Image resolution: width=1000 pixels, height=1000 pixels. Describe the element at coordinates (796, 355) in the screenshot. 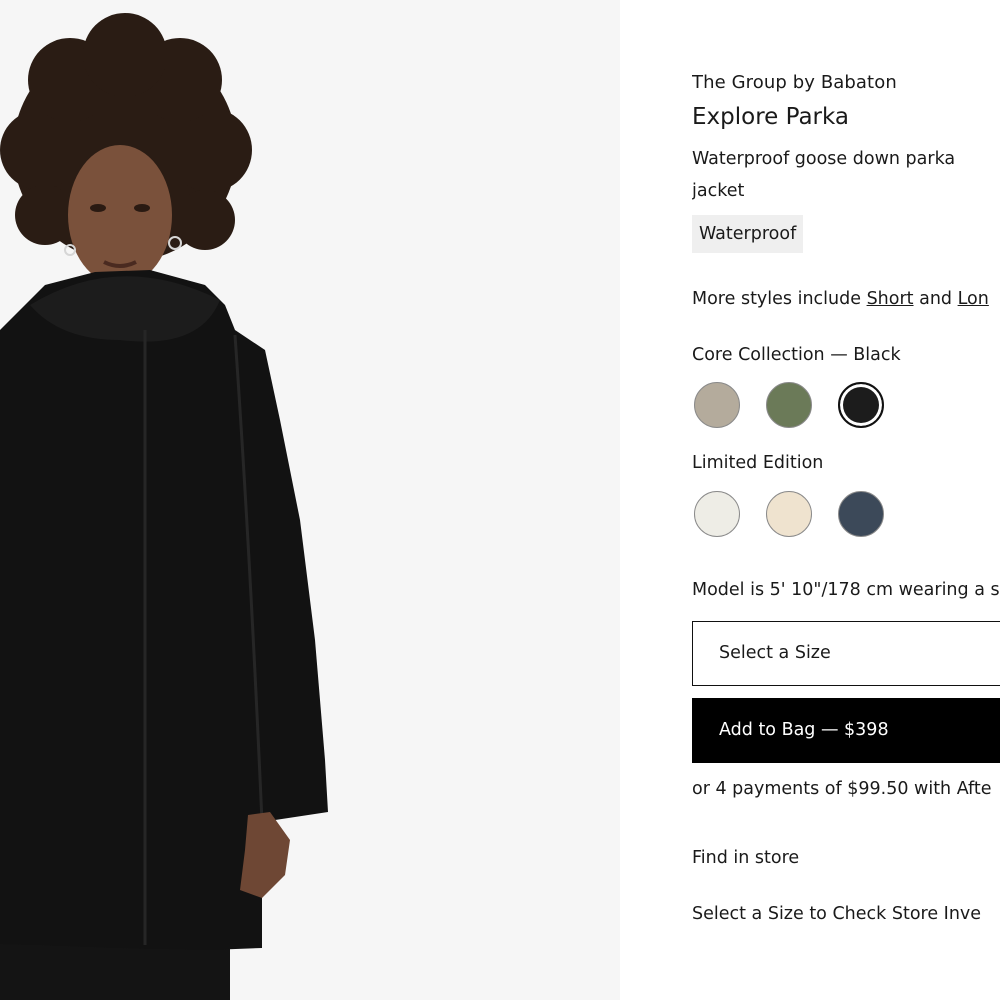

I see `core-collection-label: Core Collection — Black` at that location.